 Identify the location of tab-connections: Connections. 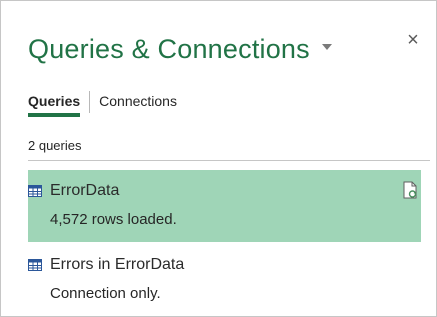
(138, 104).